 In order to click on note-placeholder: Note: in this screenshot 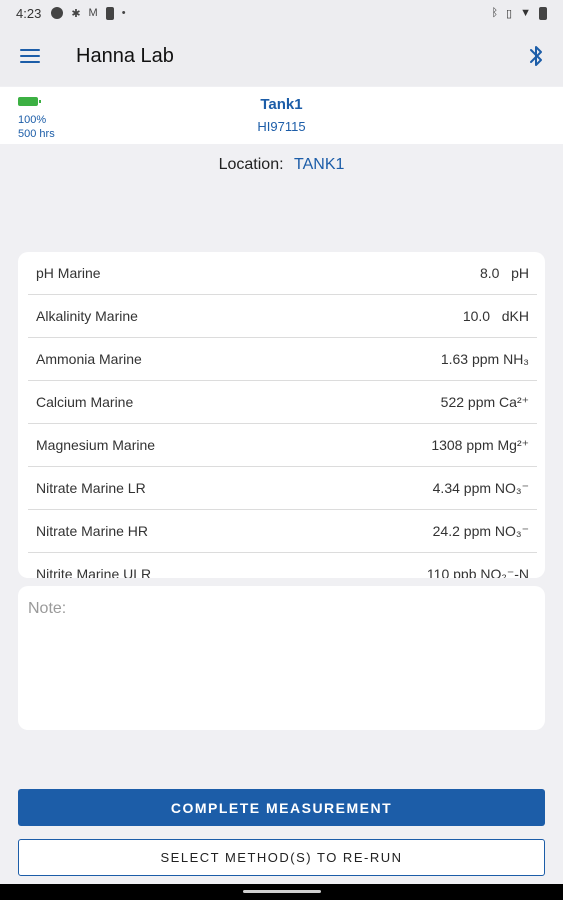, I will do `click(47, 608)`.